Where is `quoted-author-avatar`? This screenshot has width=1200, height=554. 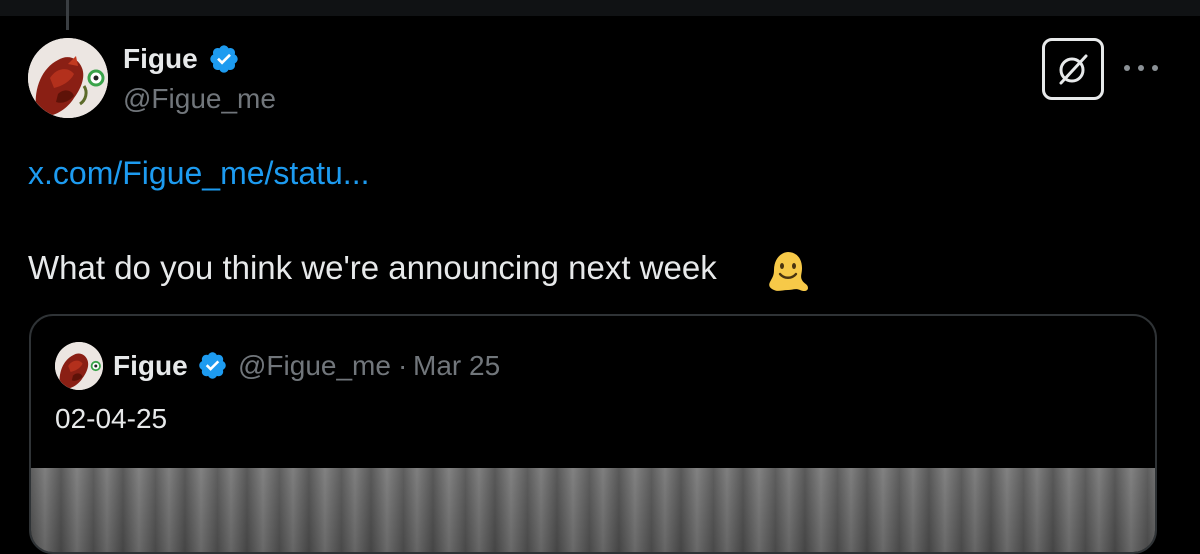 quoted-author-avatar is located at coordinates (79, 366).